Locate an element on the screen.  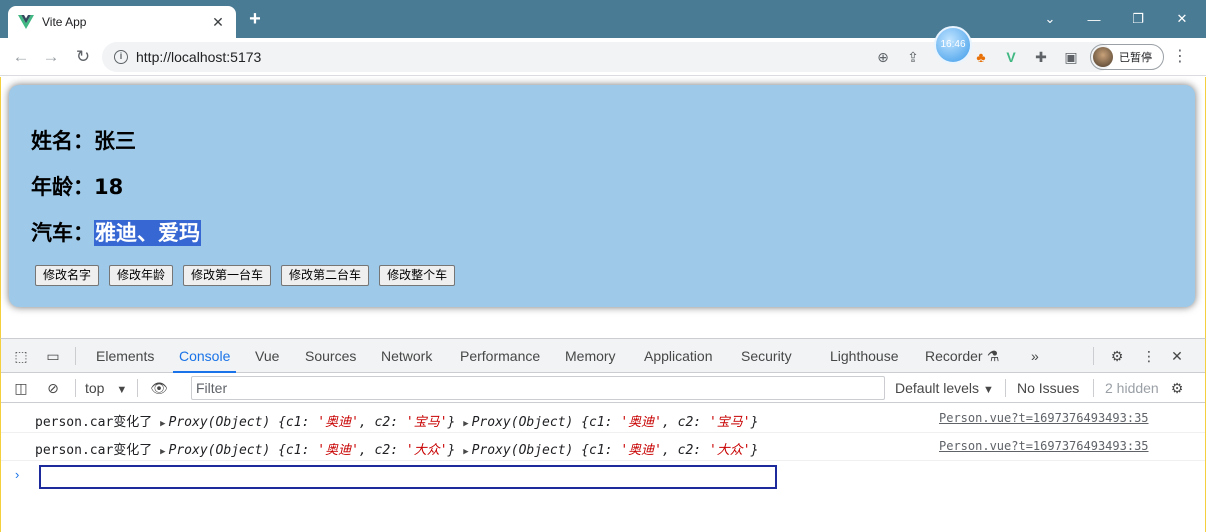
tab-elements: Elements is located at coordinates (125, 356).